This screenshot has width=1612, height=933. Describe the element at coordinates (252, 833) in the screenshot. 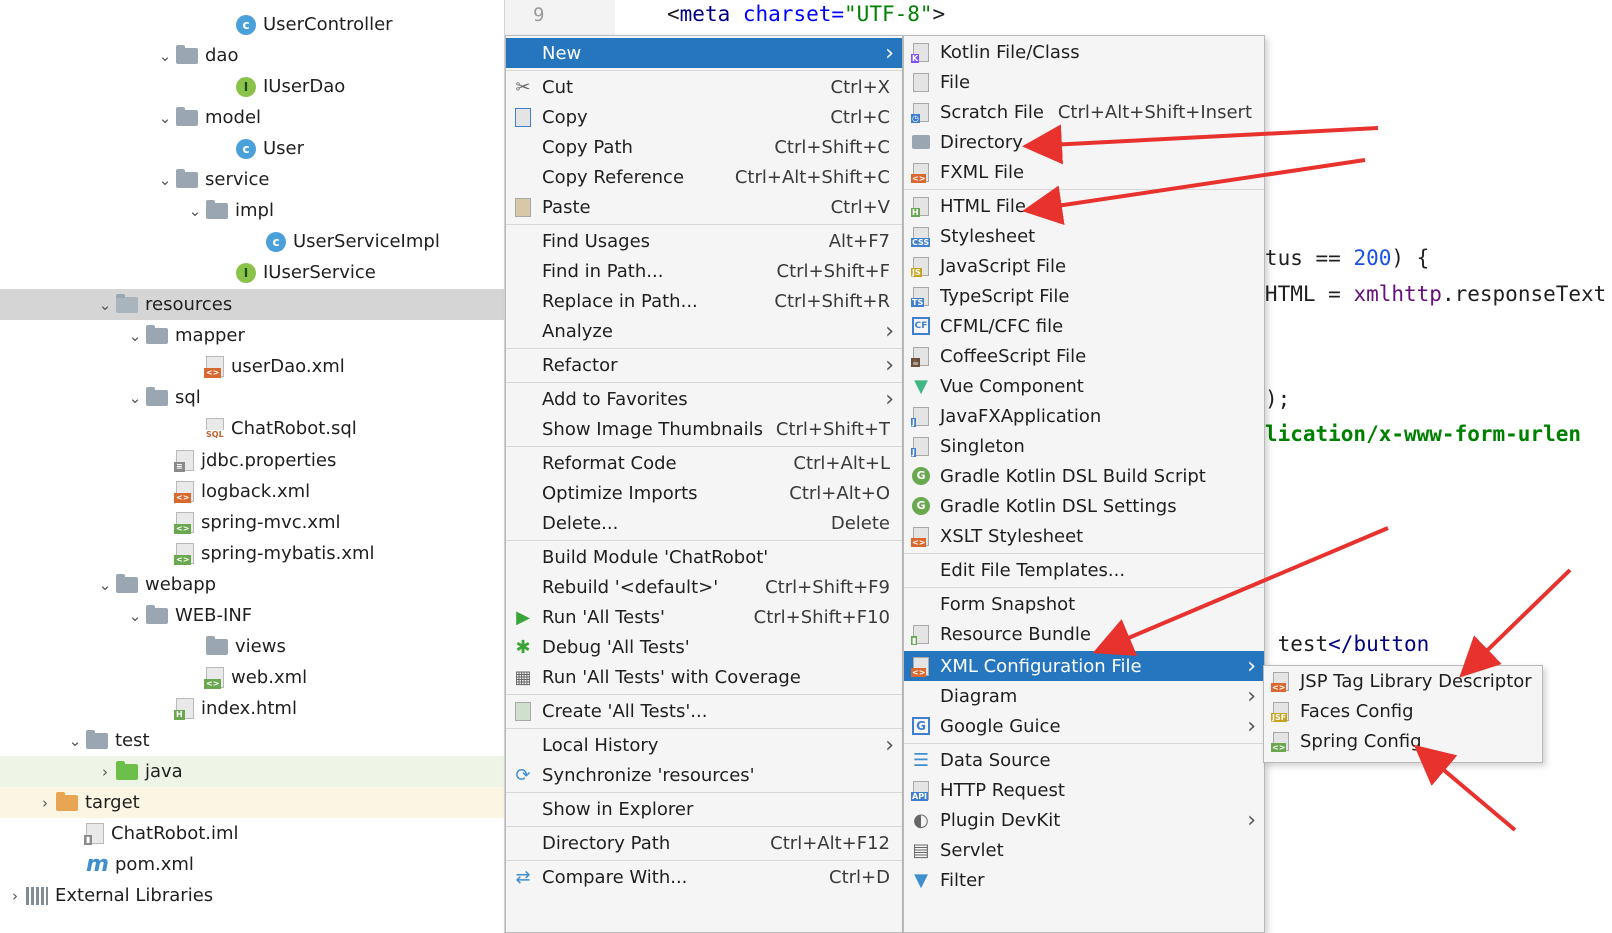

I see `tree-item: ▮ ChatRobot.iml` at that location.